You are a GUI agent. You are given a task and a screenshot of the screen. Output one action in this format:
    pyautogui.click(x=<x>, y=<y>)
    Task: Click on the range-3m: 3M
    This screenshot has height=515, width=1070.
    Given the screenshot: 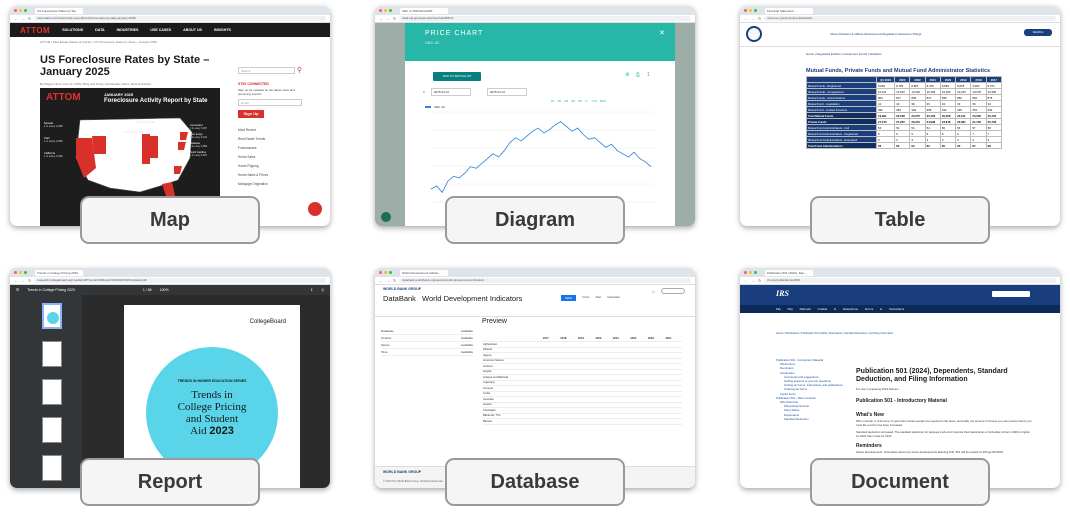 What is the action you would take?
    pyautogui.click(x=573, y=101)
    